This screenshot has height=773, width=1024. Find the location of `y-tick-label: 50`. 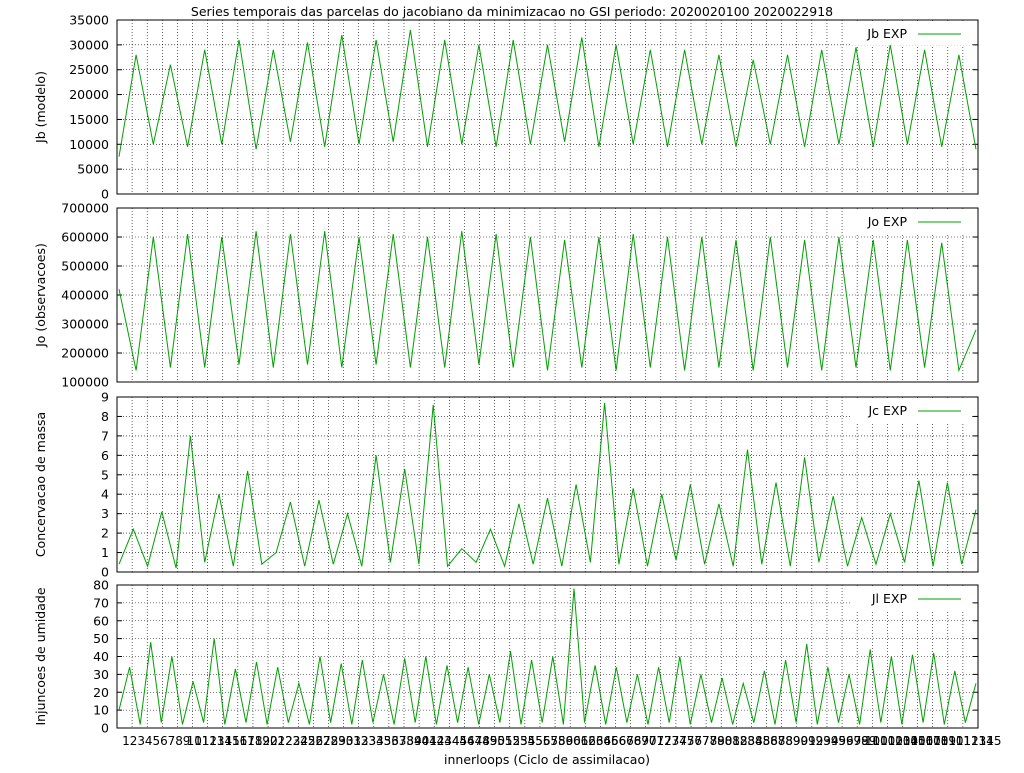

y-tick-label: 50 is located at coordinates (101, 638).